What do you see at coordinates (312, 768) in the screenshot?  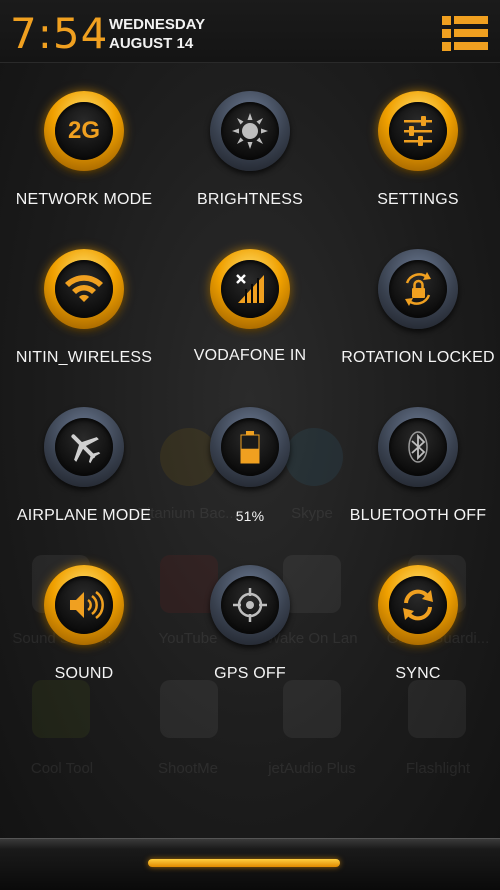 I see `bg-app-label: jetAudio Plus` at bounding box center [312, 768].